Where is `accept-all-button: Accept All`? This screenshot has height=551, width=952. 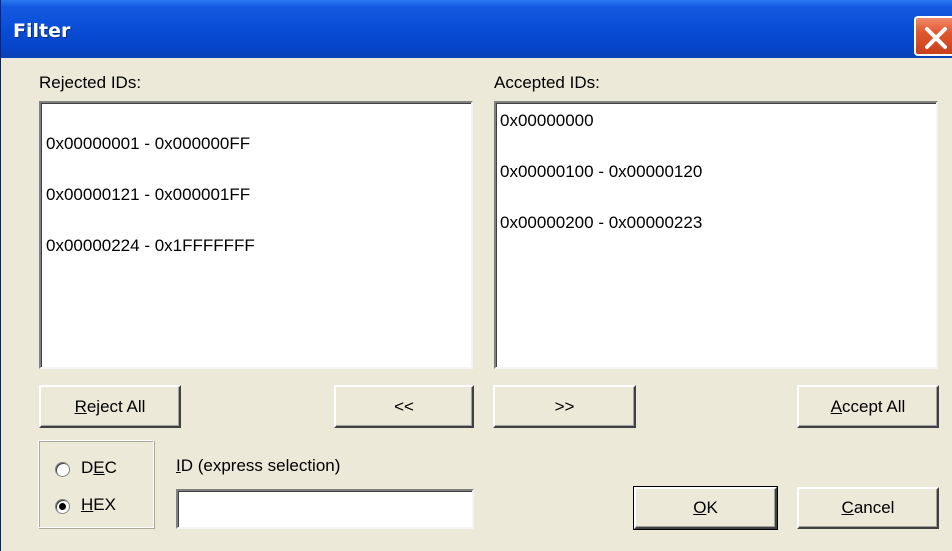 accept-all-button: Accept All is located at coordinates (868, 406).